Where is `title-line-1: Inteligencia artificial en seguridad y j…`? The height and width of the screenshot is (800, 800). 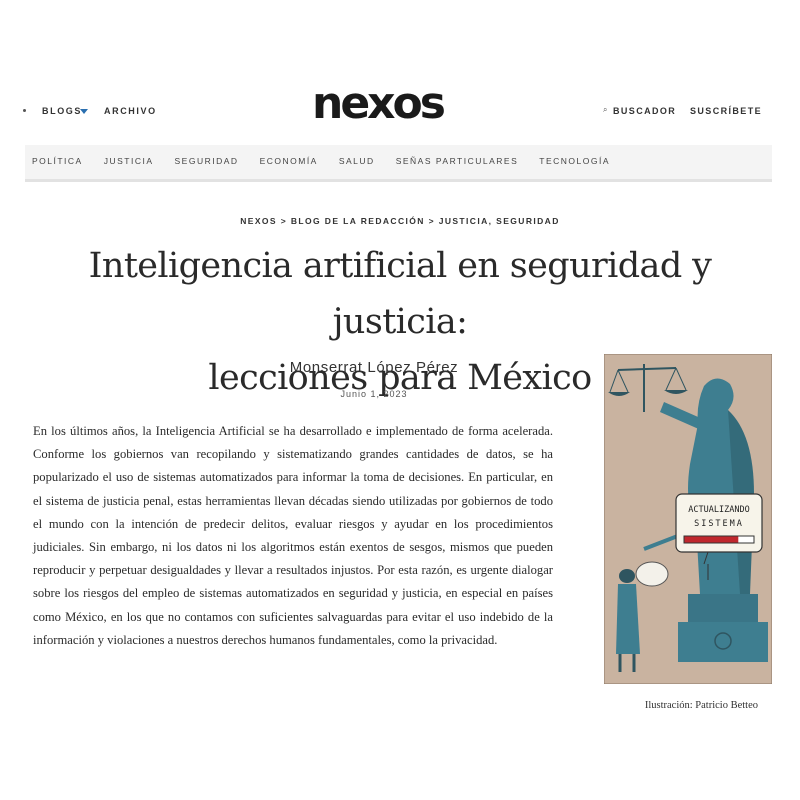
title-line-1: Inteligencia artificial en seguridad y j… is located at coordinates (400, 294).